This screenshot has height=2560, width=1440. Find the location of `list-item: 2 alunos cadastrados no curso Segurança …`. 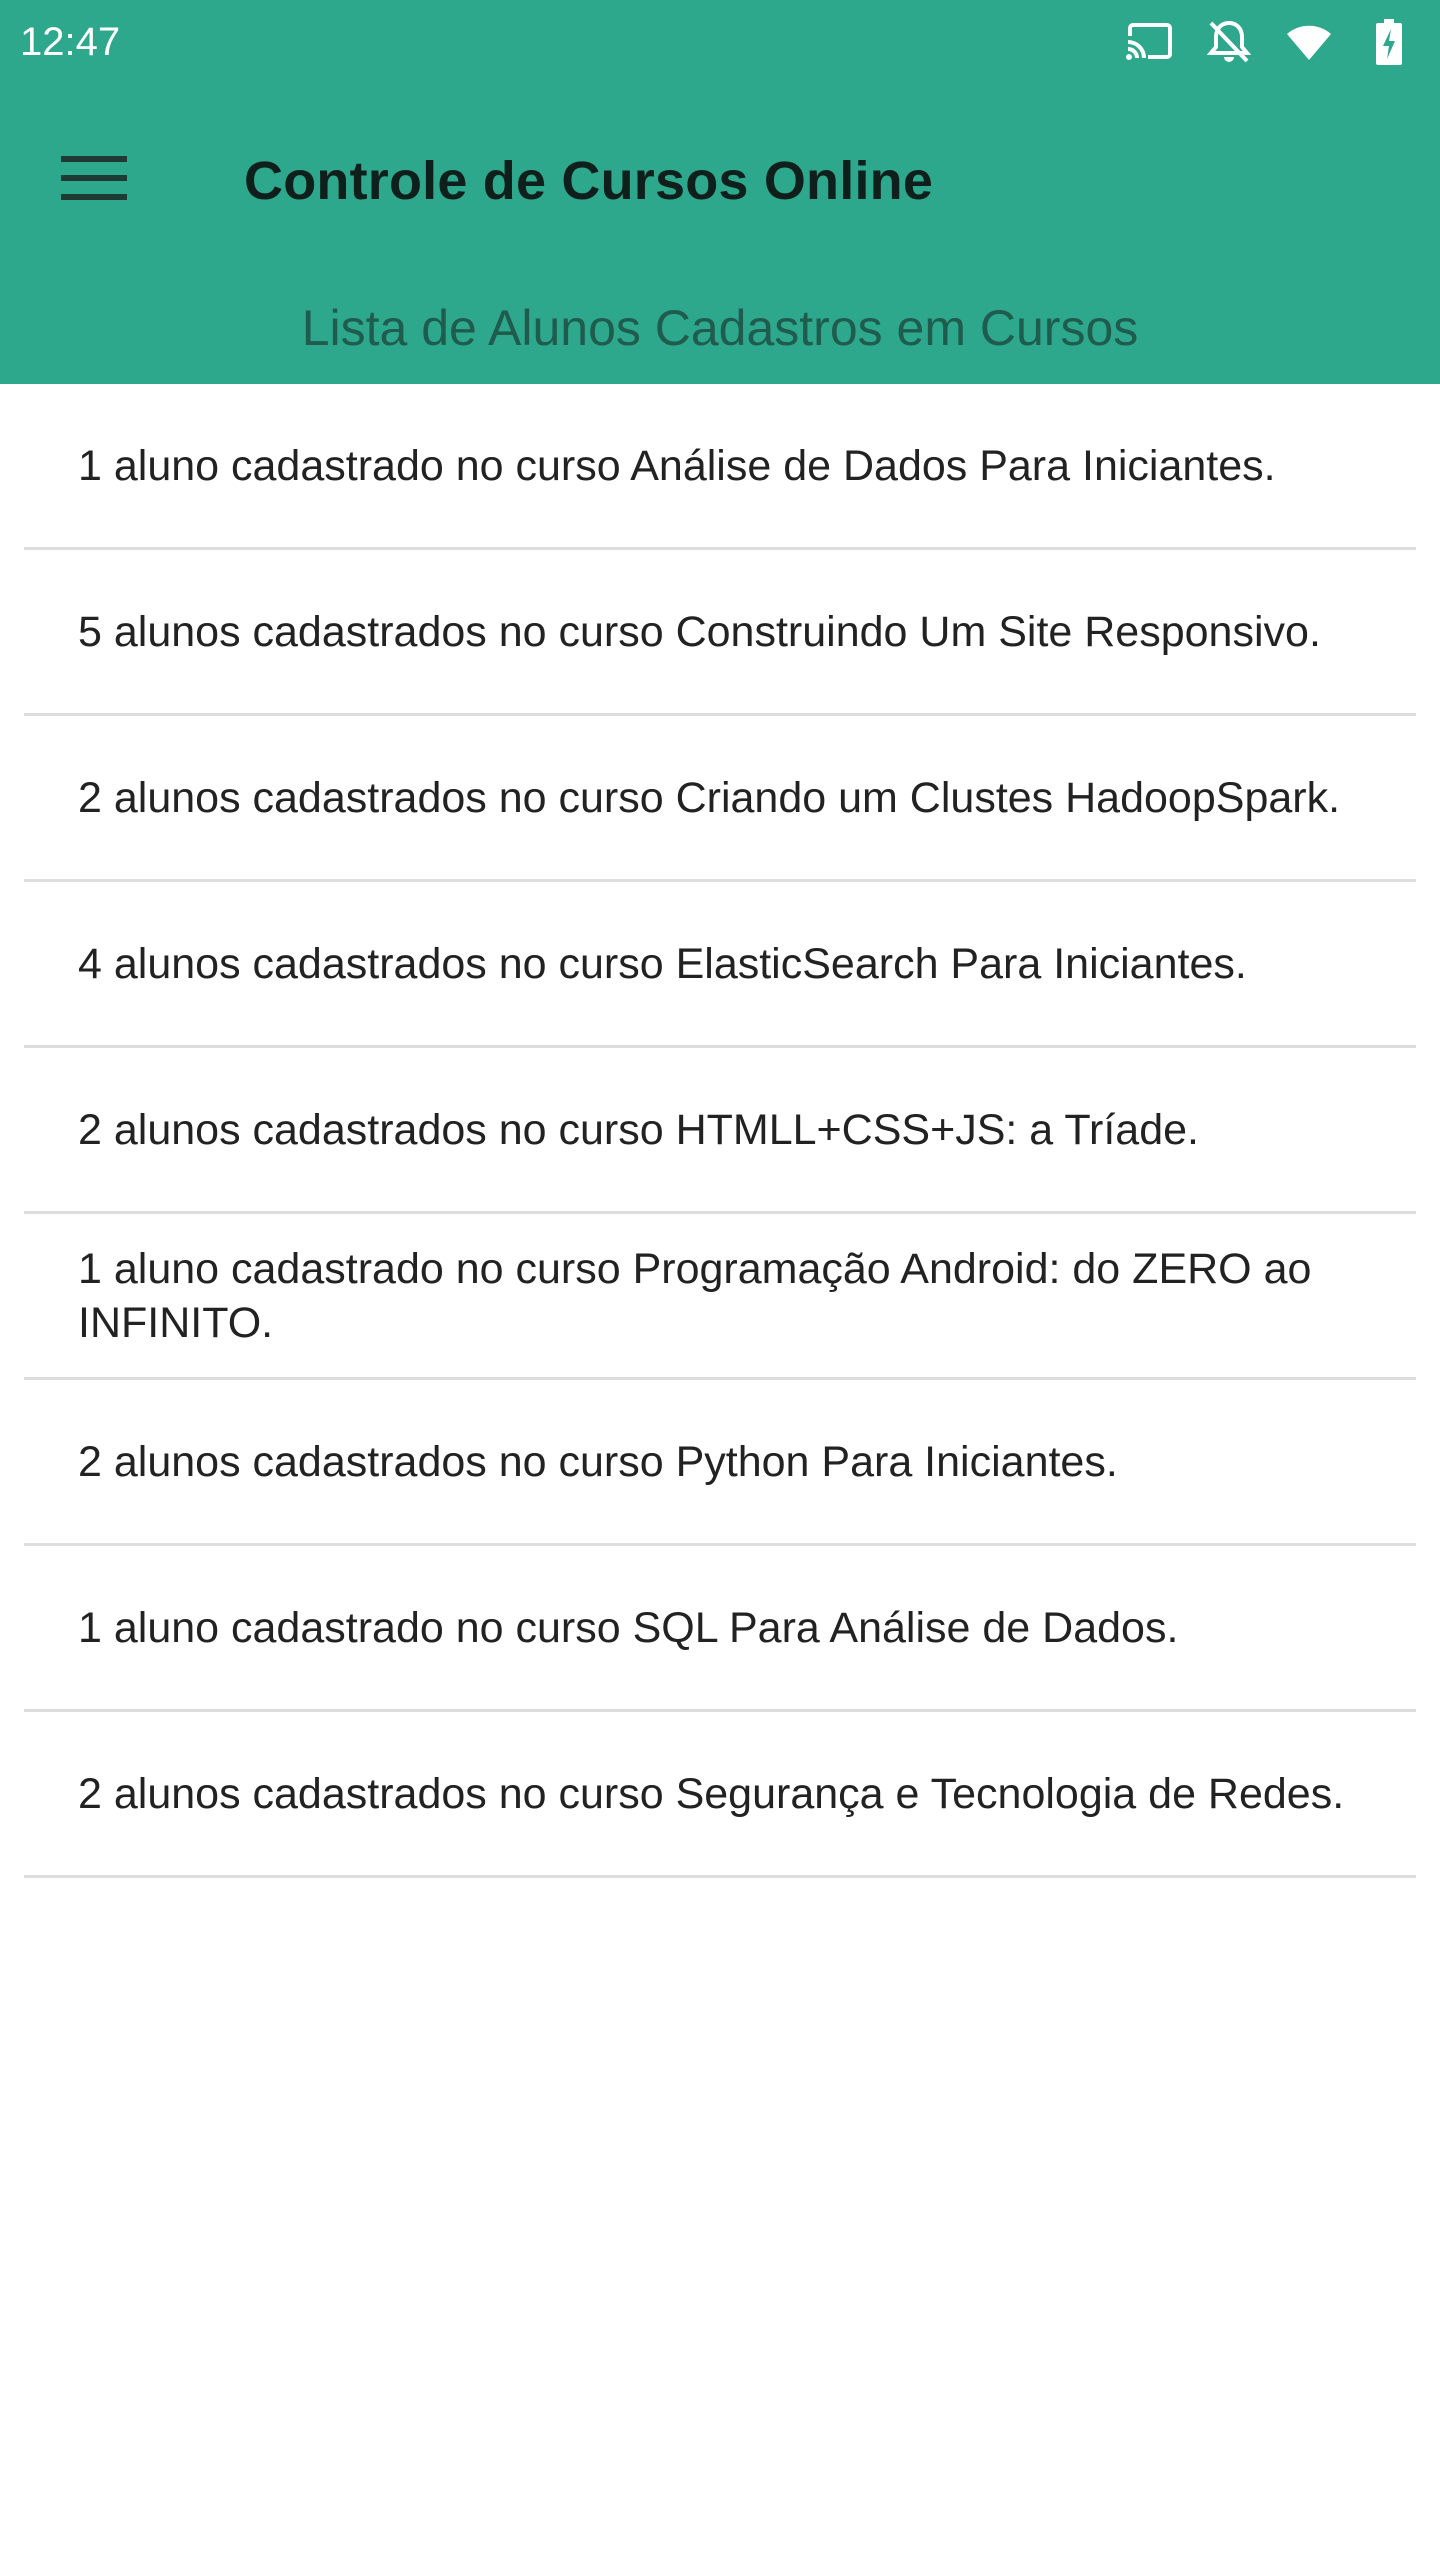

list-item: 2 alunos cadastrados no curso Segurança … is located at coordinates (720, 1795).